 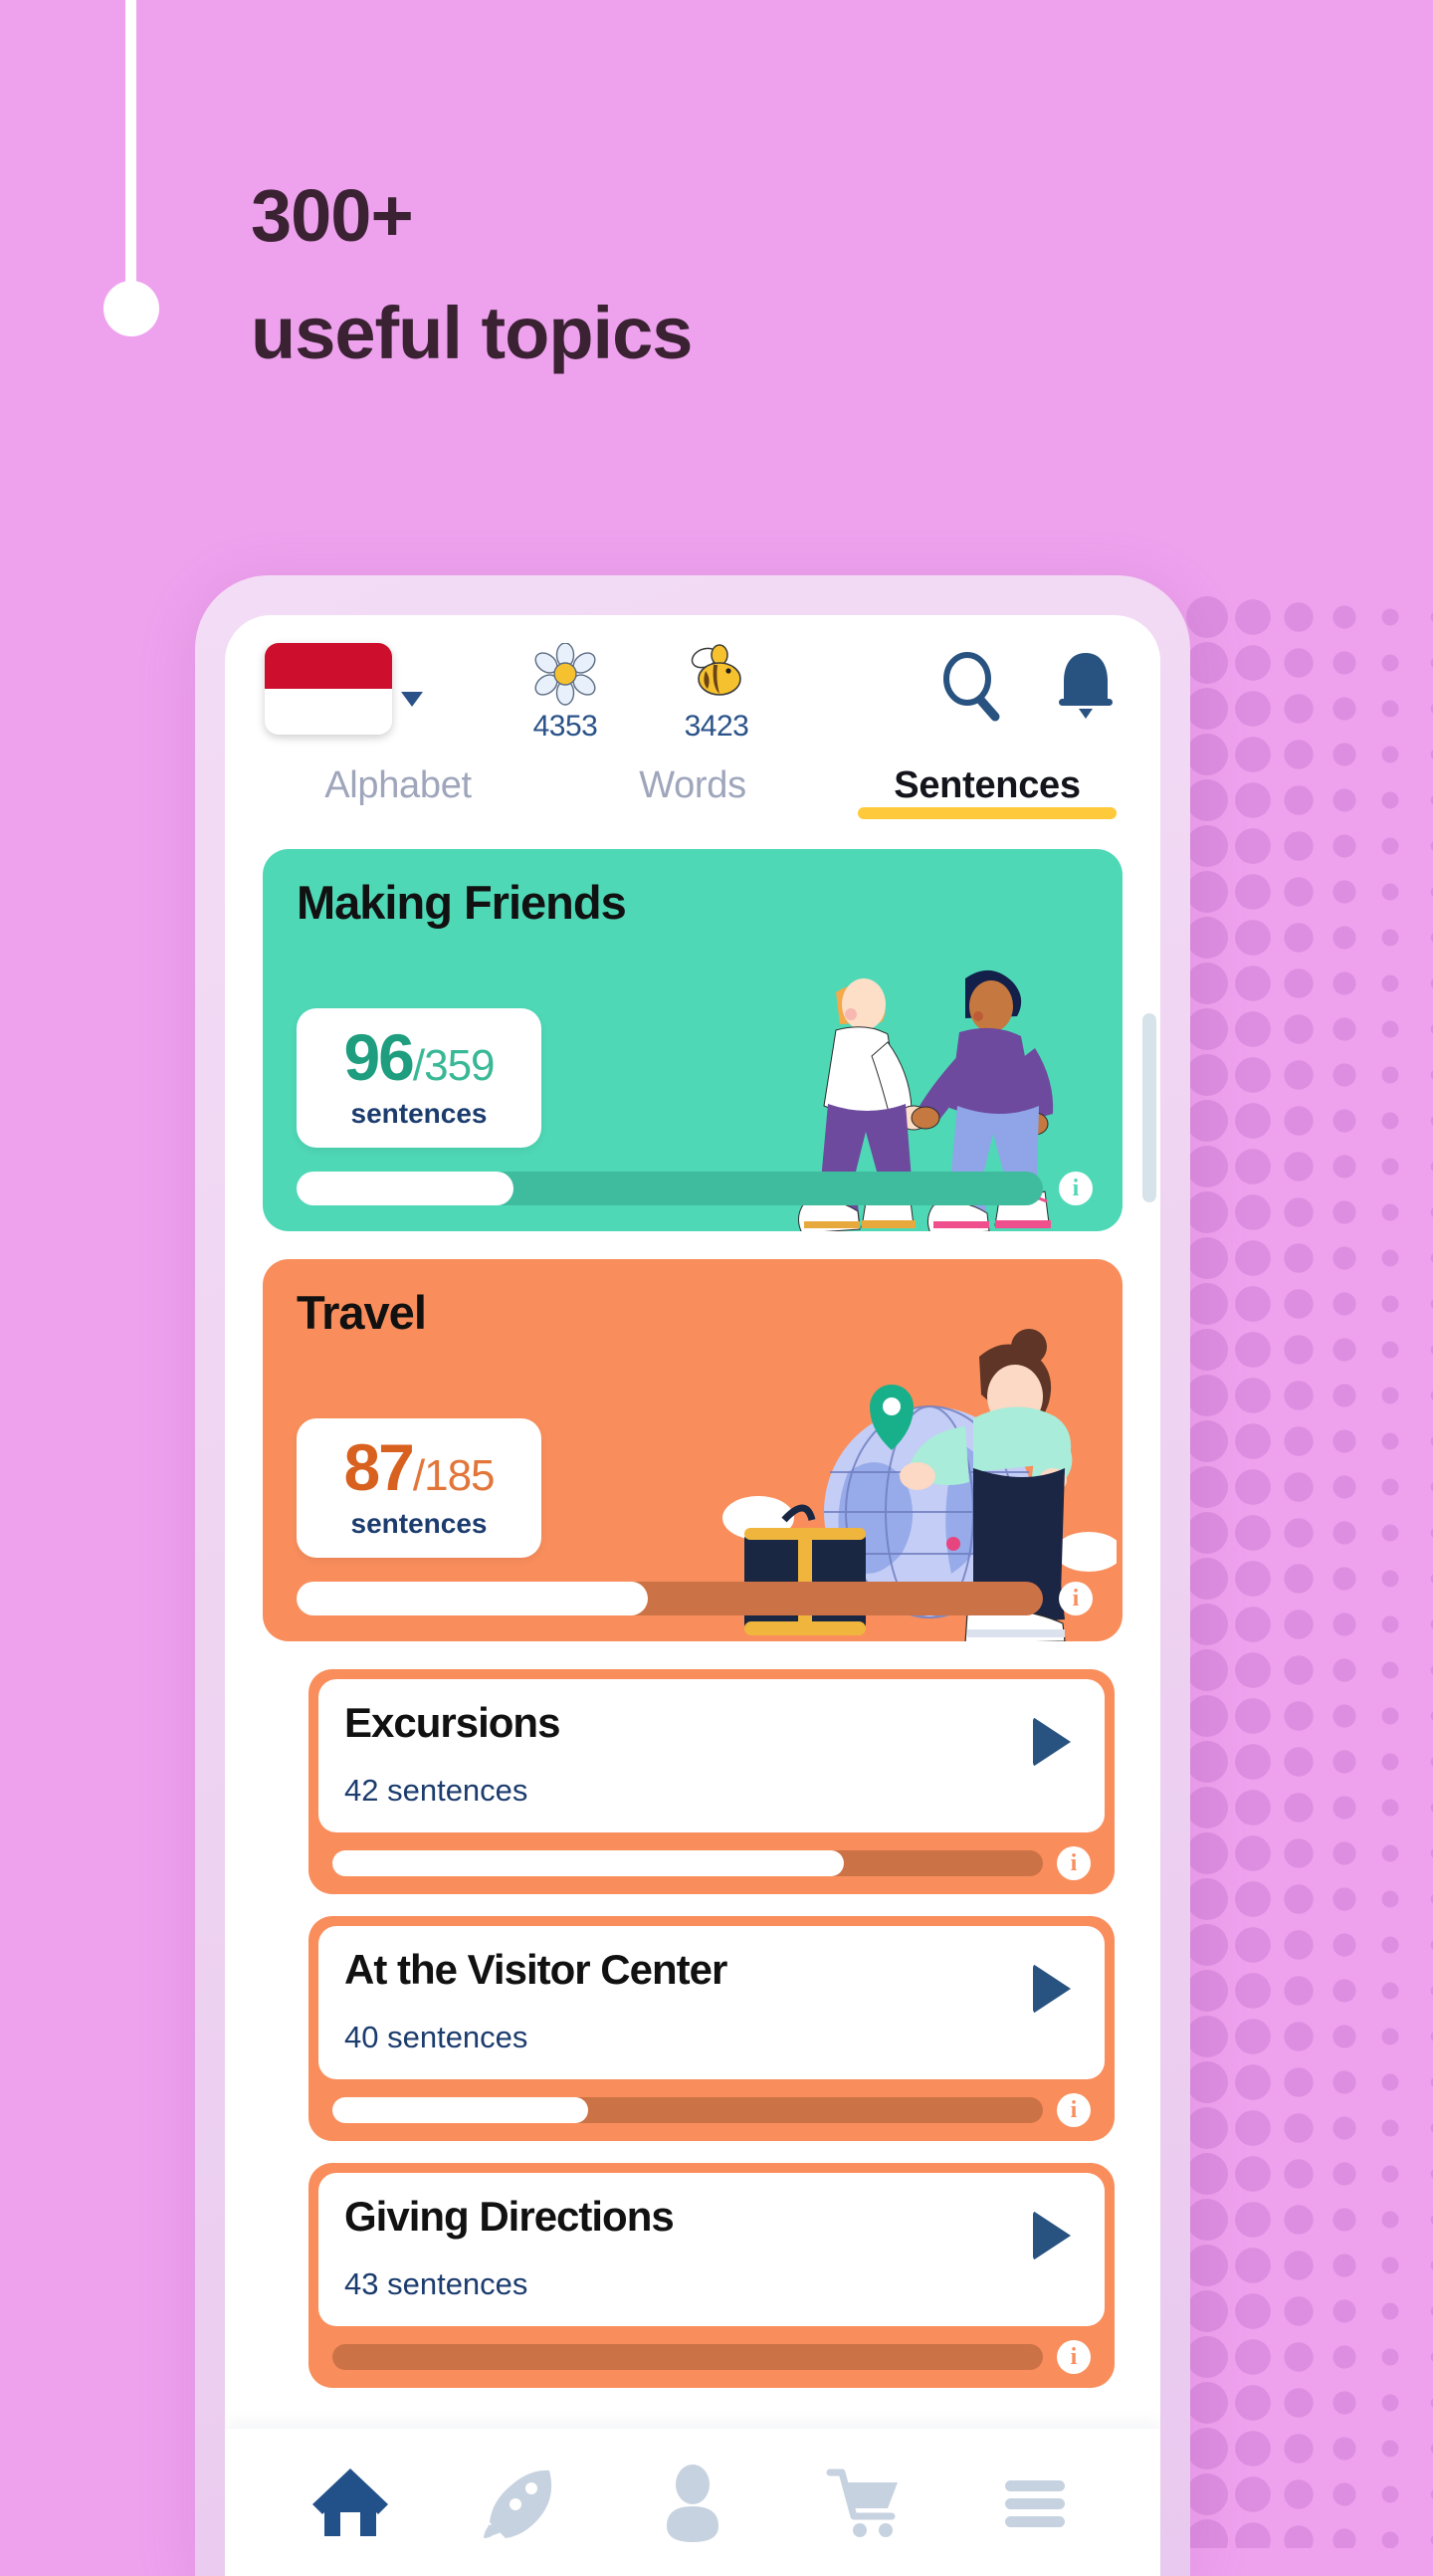 I want to click on tab-sentences: Sentences, so click(x=987, y=799).